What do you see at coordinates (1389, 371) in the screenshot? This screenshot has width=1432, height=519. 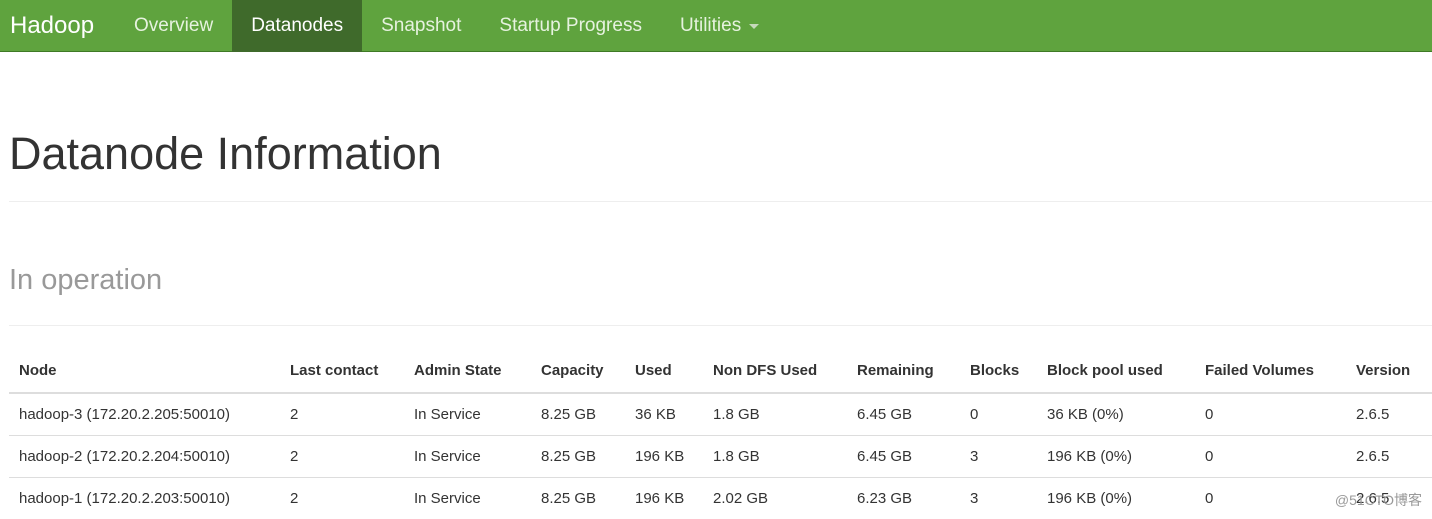 I see `col-header-version: Version` at bounding box center [1389, 371].